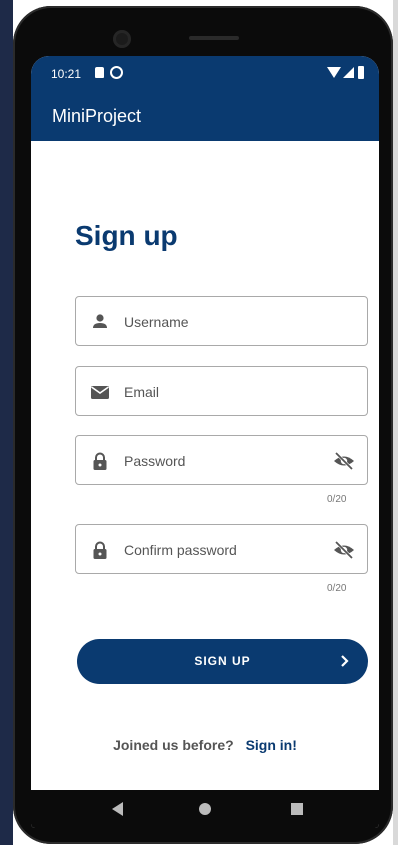 Image resolution: width=398 pixels, height=845 pixels. I want to click on home-icon, so click(205, 809).